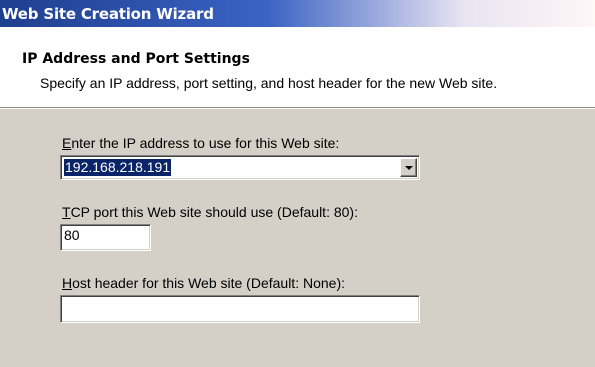  Describe the element at coordinates (297, 13) in the screenshot. I see `wizard-title-bar: Web Site Creation Wizard` at that location.